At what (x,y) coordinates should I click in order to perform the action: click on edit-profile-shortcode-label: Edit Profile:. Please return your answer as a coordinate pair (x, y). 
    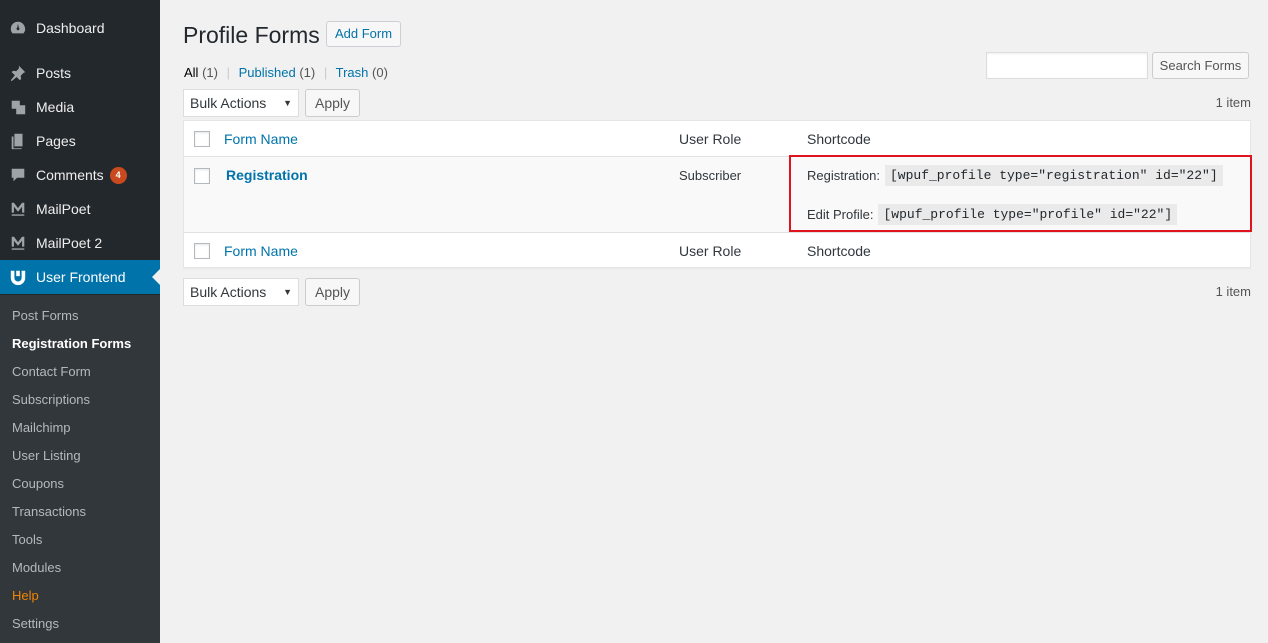
    Looking at the image, I should click on (840, 214).